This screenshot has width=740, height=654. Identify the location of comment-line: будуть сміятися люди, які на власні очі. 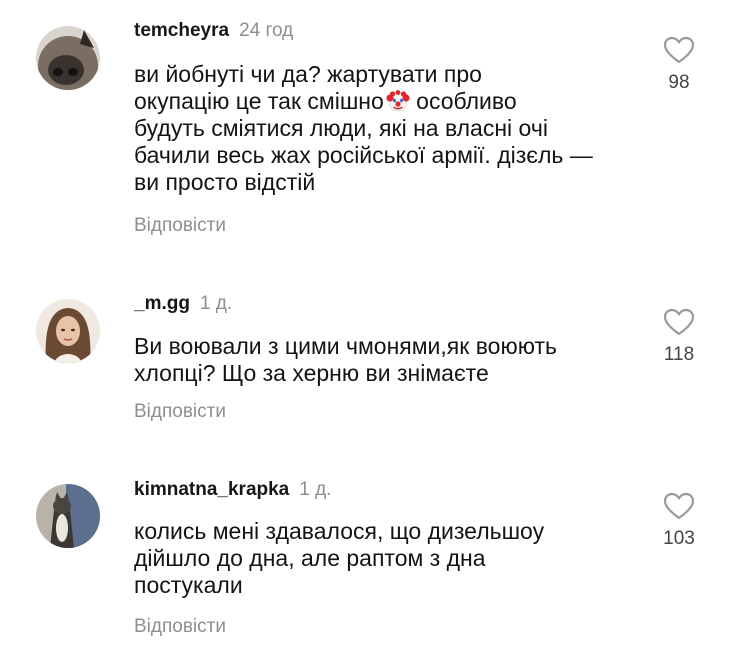
(341, 128).